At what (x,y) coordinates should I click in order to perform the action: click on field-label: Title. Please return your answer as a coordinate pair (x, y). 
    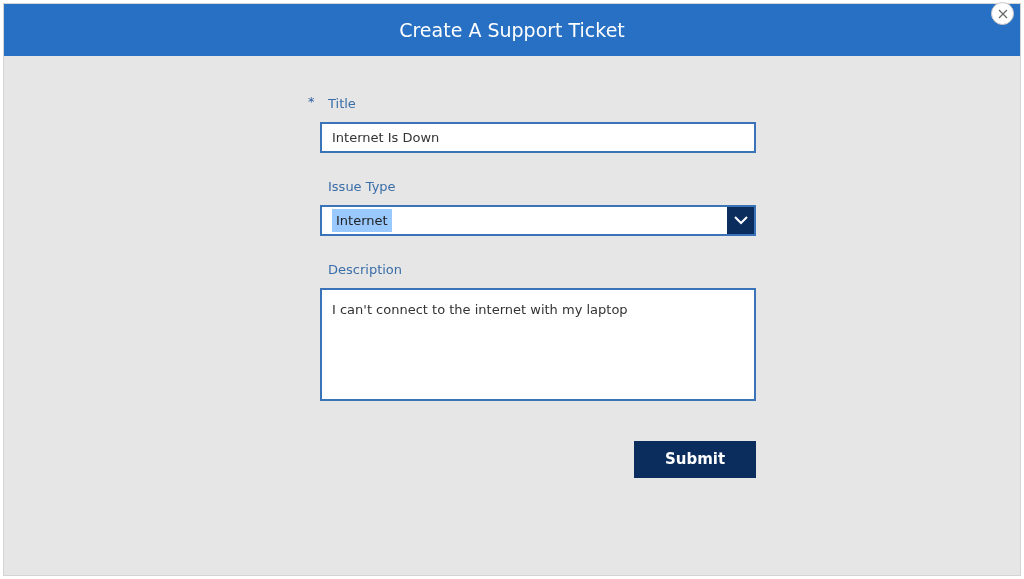
    Looking at the image, I should click on (342, 104).